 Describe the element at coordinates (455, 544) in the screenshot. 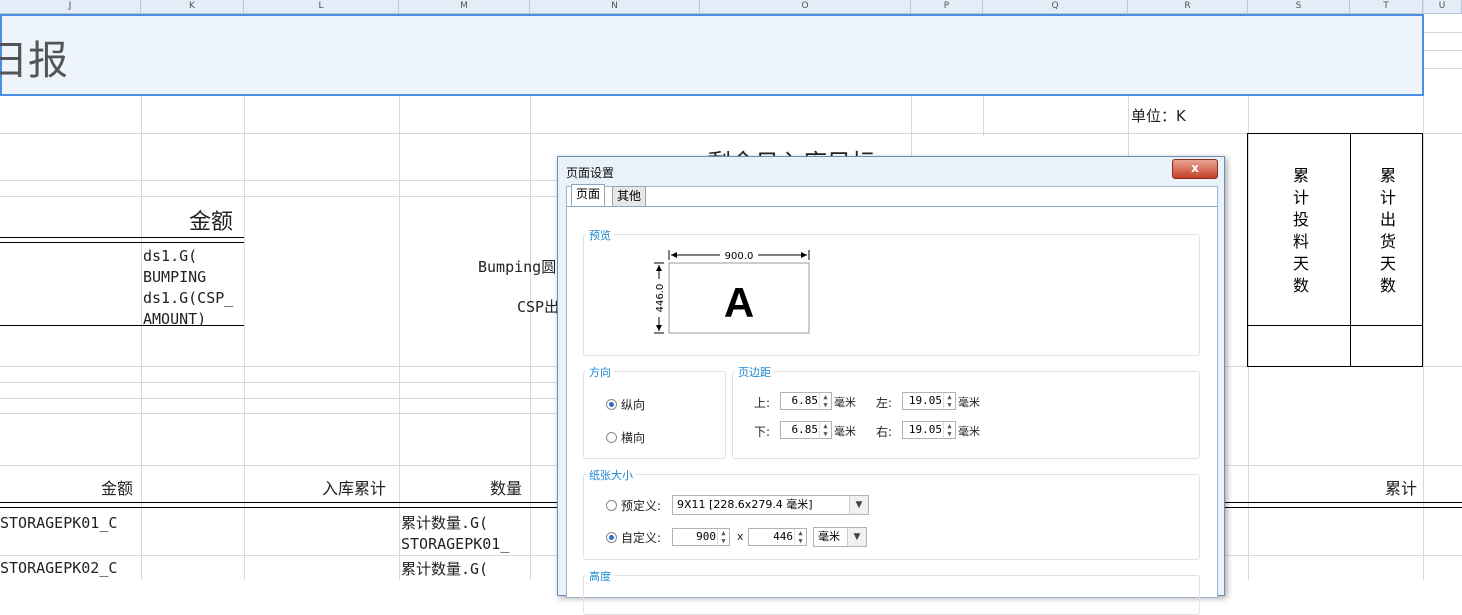

I see `cumulative-qty-cell: STORAGEPK01_` at that location.